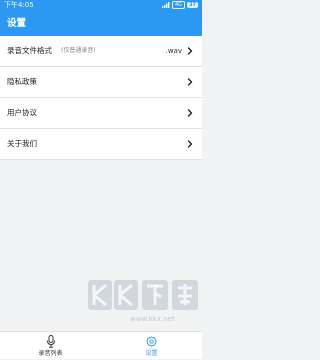 Image resolution: width=320 pixels, height=360 pixels. What do you see at coordinates (151, 341) in the screenshot?
I see `gear-icon` at bounding box center [151, 341].